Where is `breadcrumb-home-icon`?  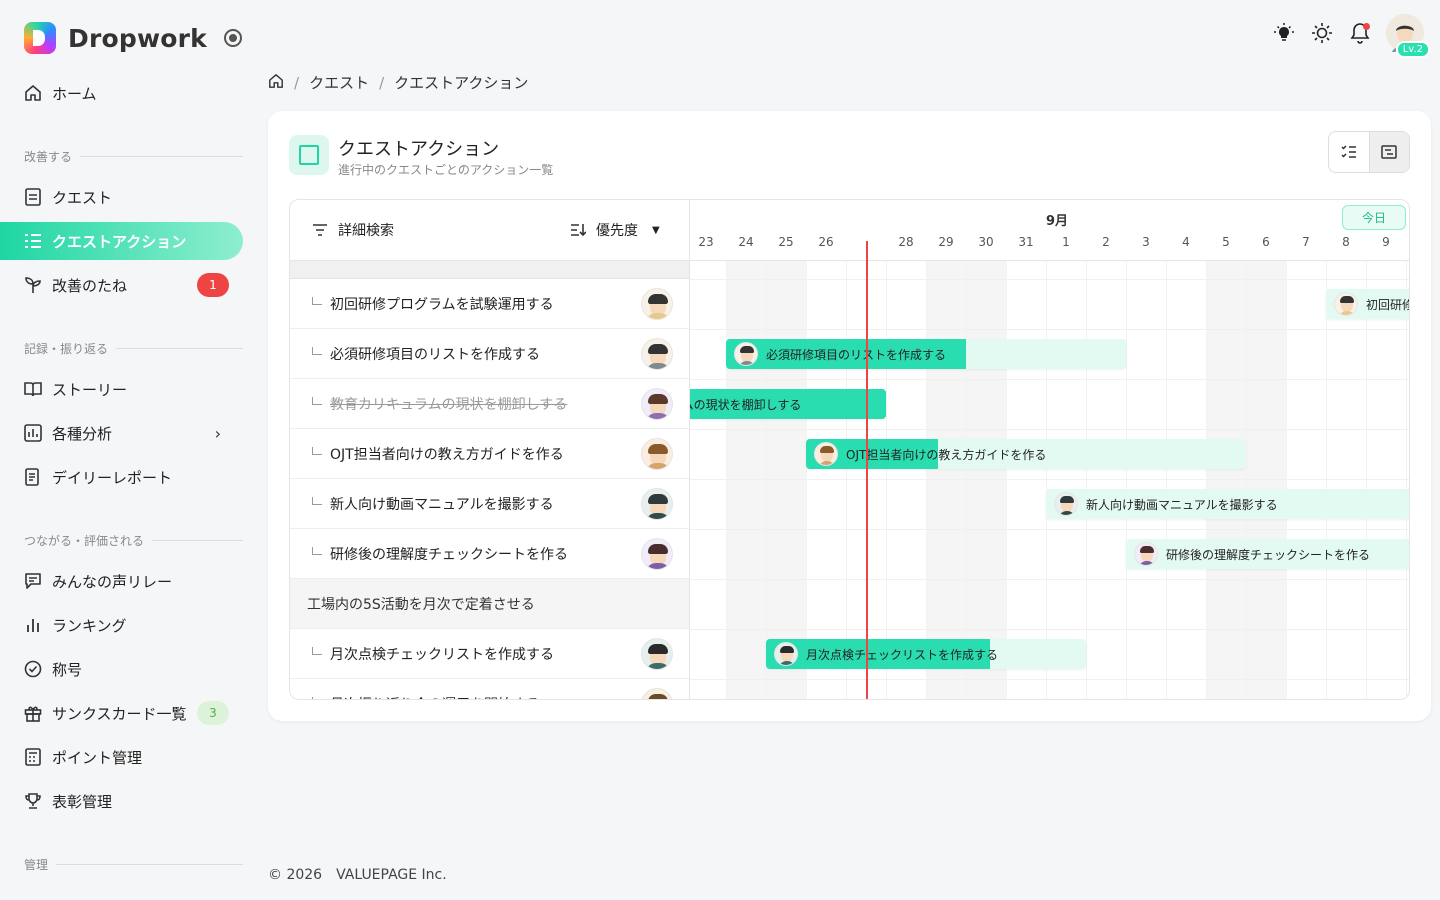 breadcrumb-home-icon is located at coordinates (276, 83).